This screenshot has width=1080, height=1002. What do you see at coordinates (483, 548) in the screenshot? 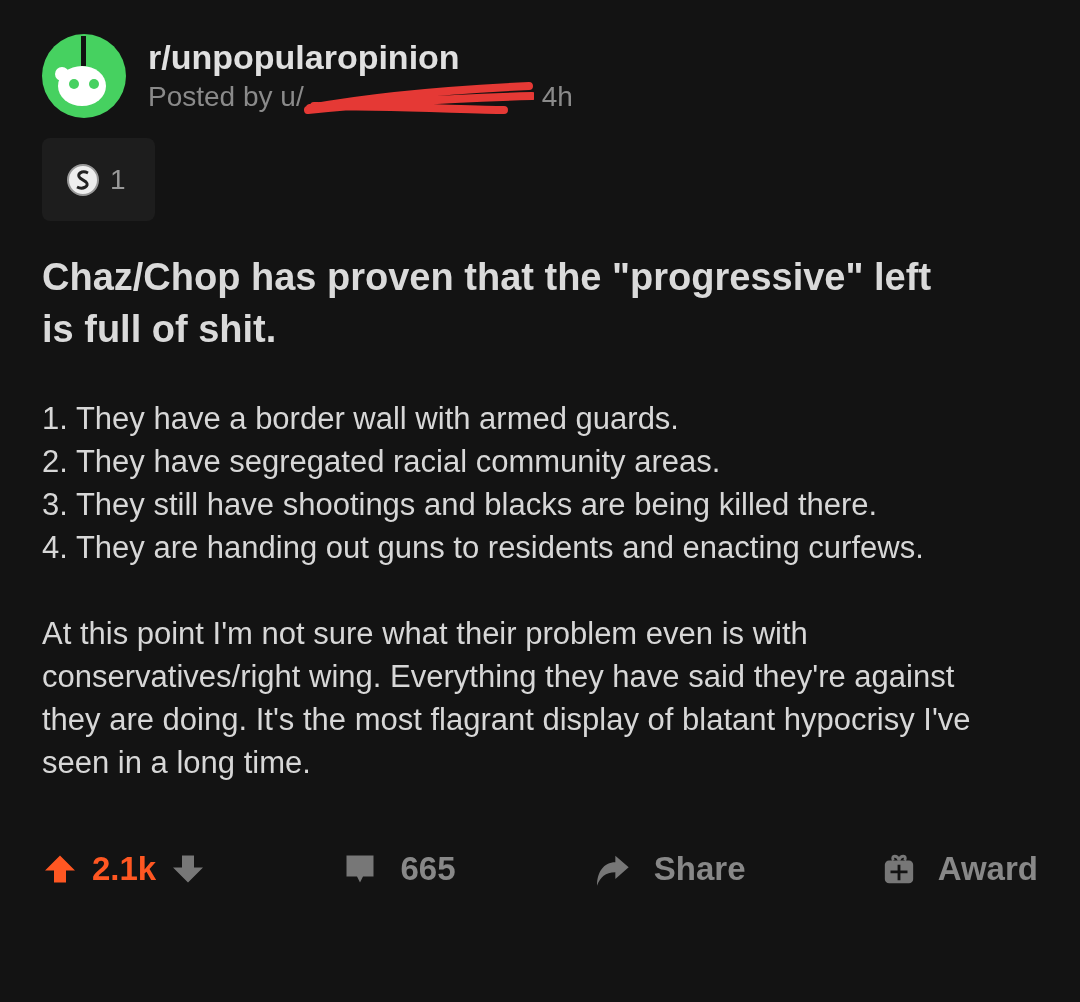
I see `list-item: 4. They are handing out guns to residents and enacting curfews.` at bounding box center [483, 548].